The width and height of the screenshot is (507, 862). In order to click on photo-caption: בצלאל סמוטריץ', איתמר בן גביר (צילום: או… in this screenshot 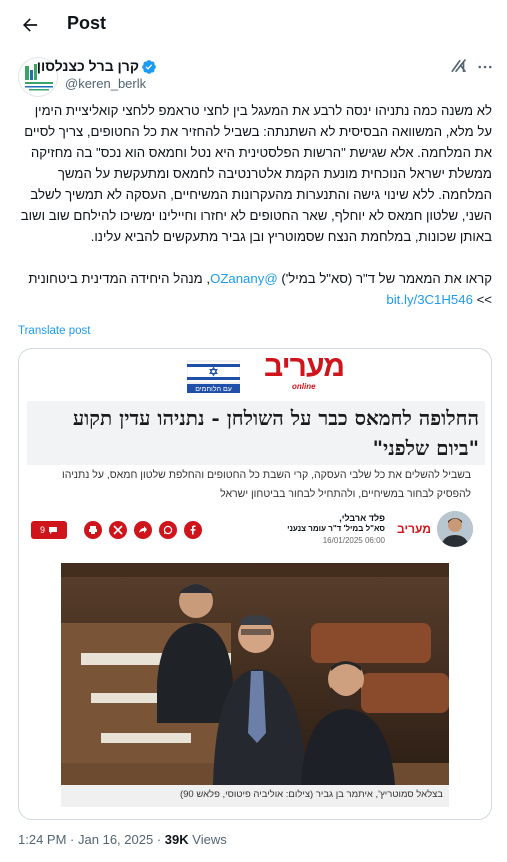, I will do `click(311, 794)`.